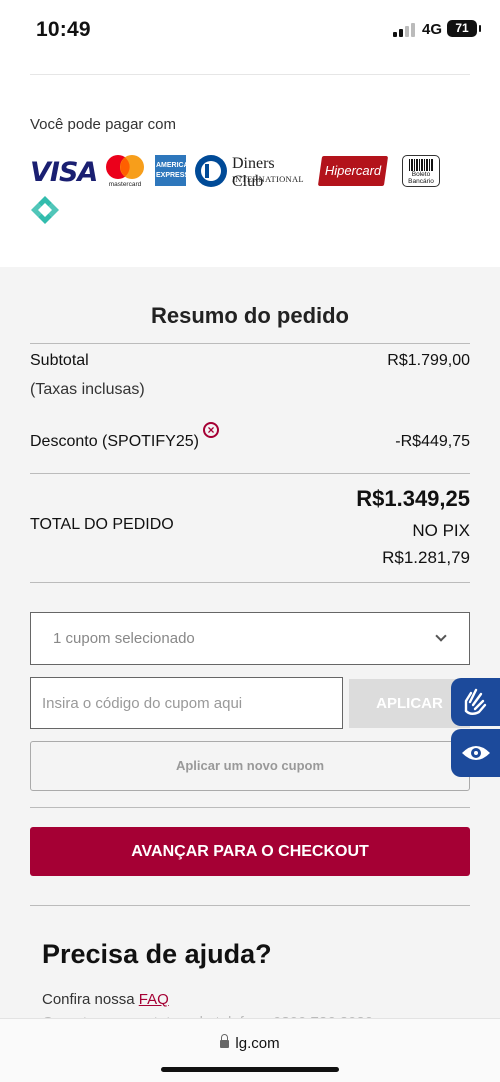 This screenshot has width=500, height=1082. I want to click on diners-circle-icon, so click(211, 171).